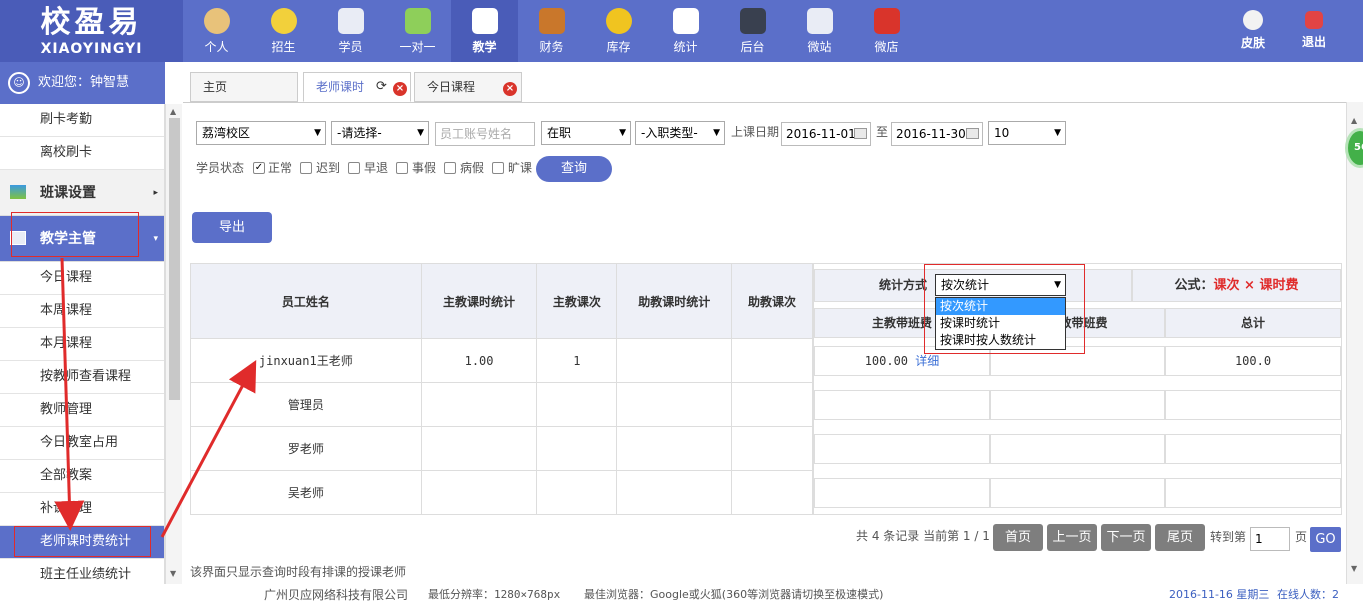 The width and height of the screenshot is (1363, 614). What do you see at coordinates (494, 594) in the screenshot?
I see `footer-resolution: 最低分辨率：1280×768px` at bounding box center [494, 594].